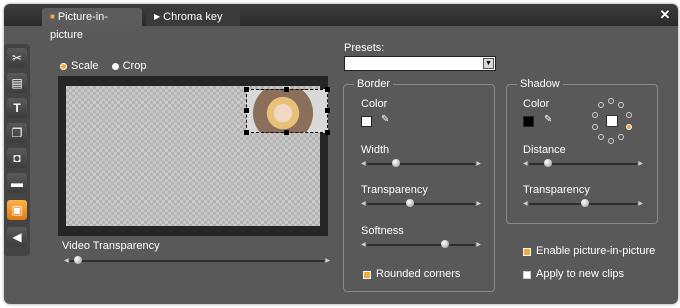 The image size is (680, 308). I want to click on shadow-preview-square, so click(612, 121).